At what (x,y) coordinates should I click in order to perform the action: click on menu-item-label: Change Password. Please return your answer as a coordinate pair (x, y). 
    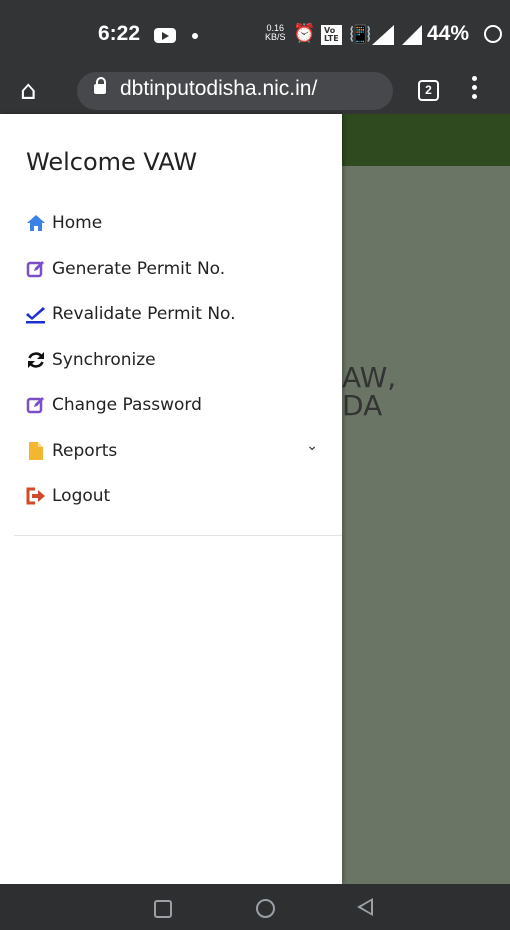
    Looking at the image, I should click on (127, 405).